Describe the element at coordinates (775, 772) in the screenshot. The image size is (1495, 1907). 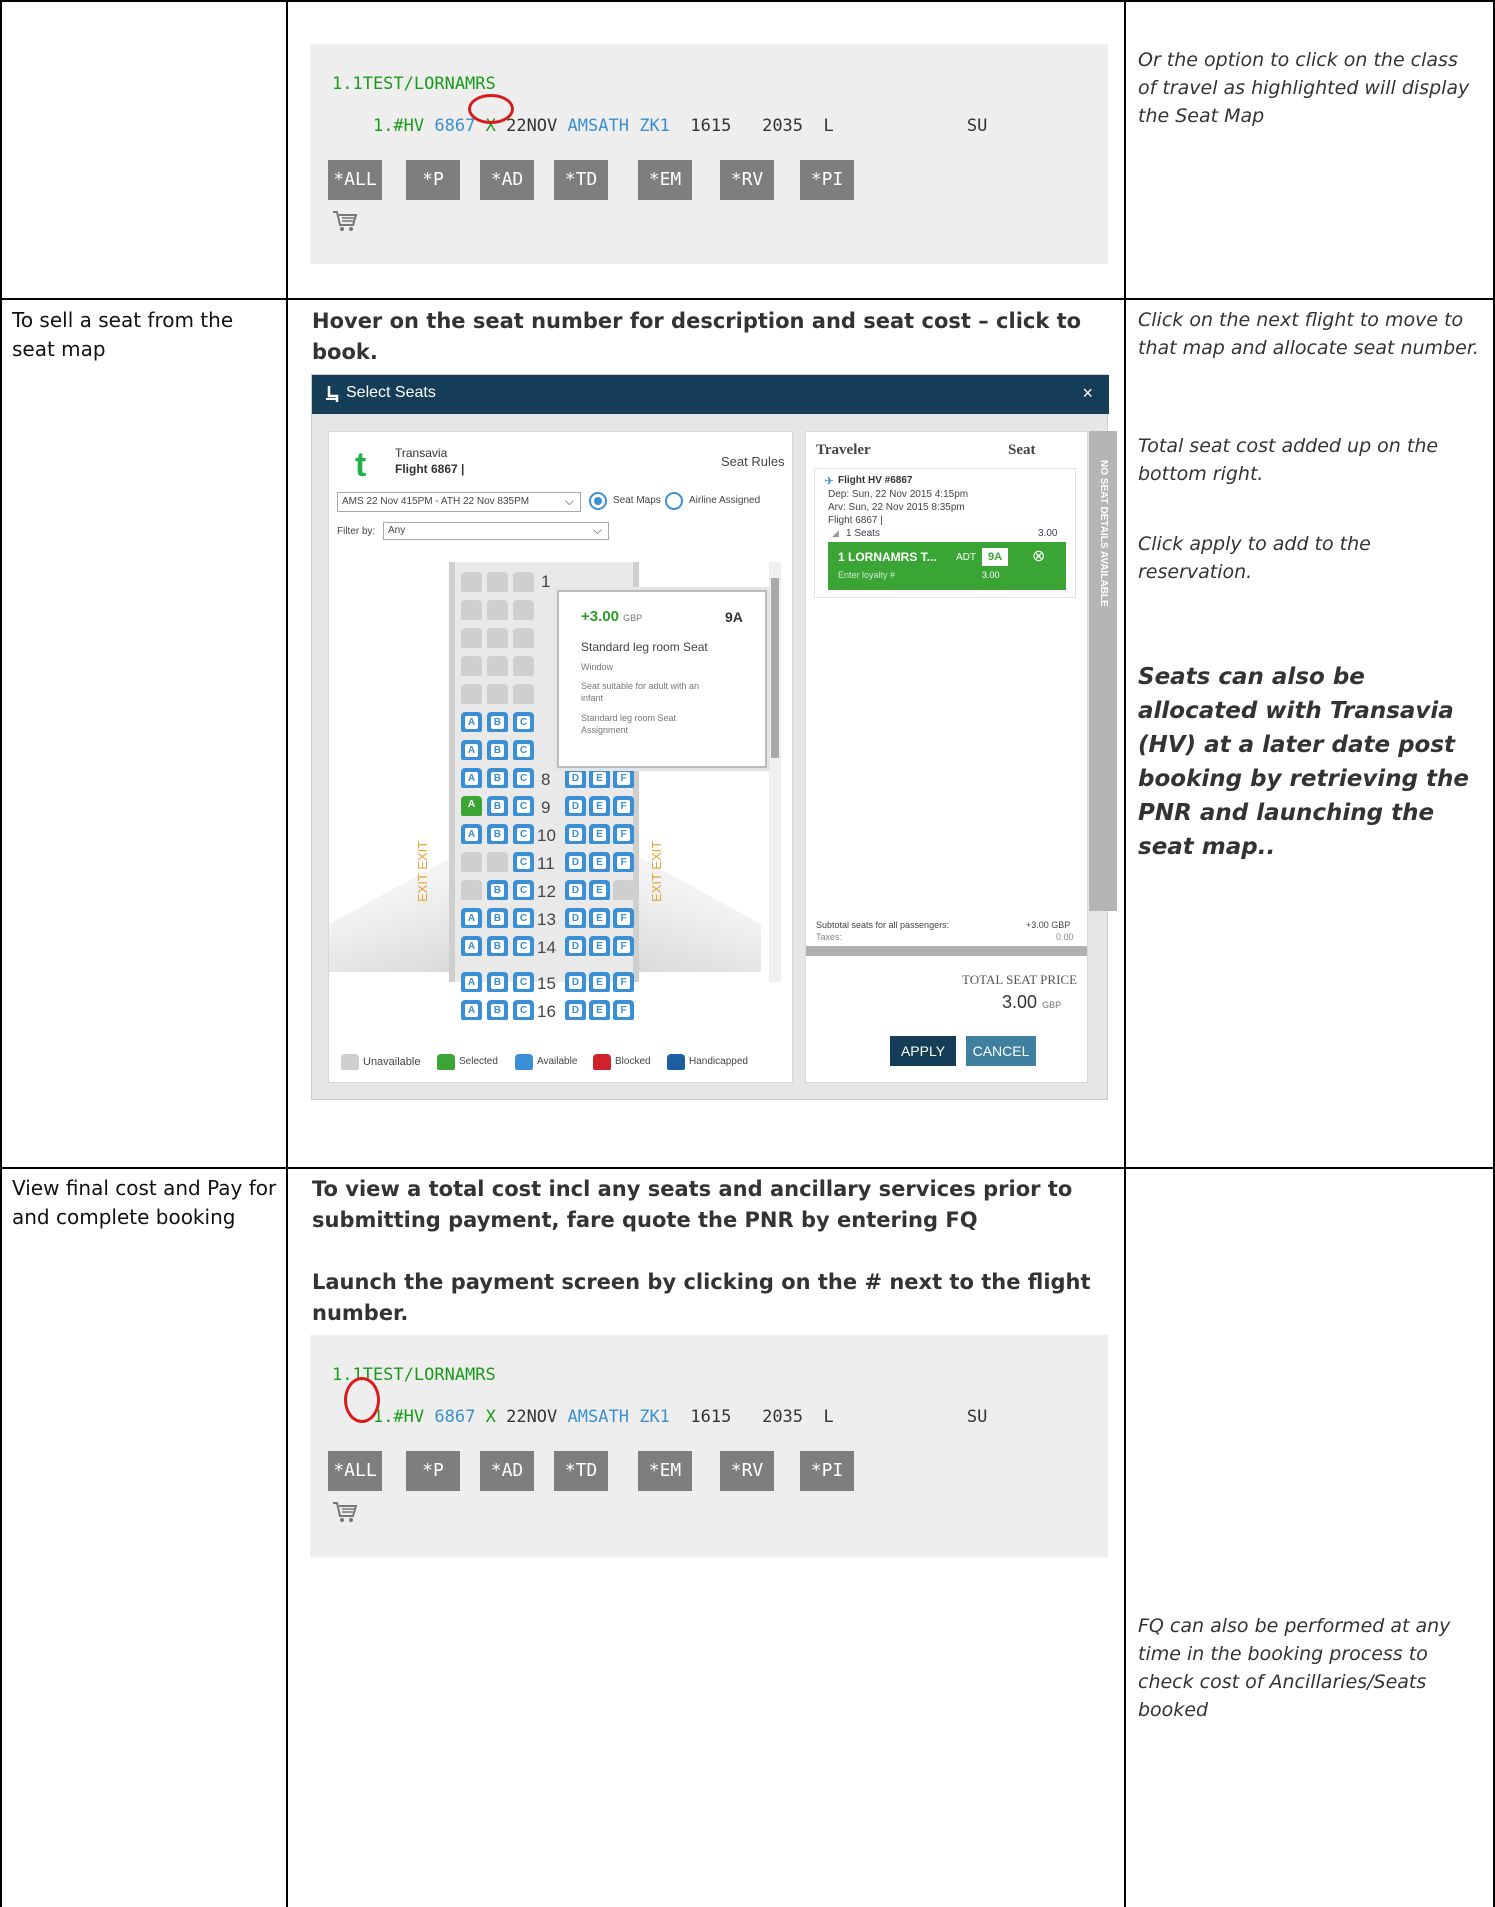
I see `seatmap-scrollbar` at that location.